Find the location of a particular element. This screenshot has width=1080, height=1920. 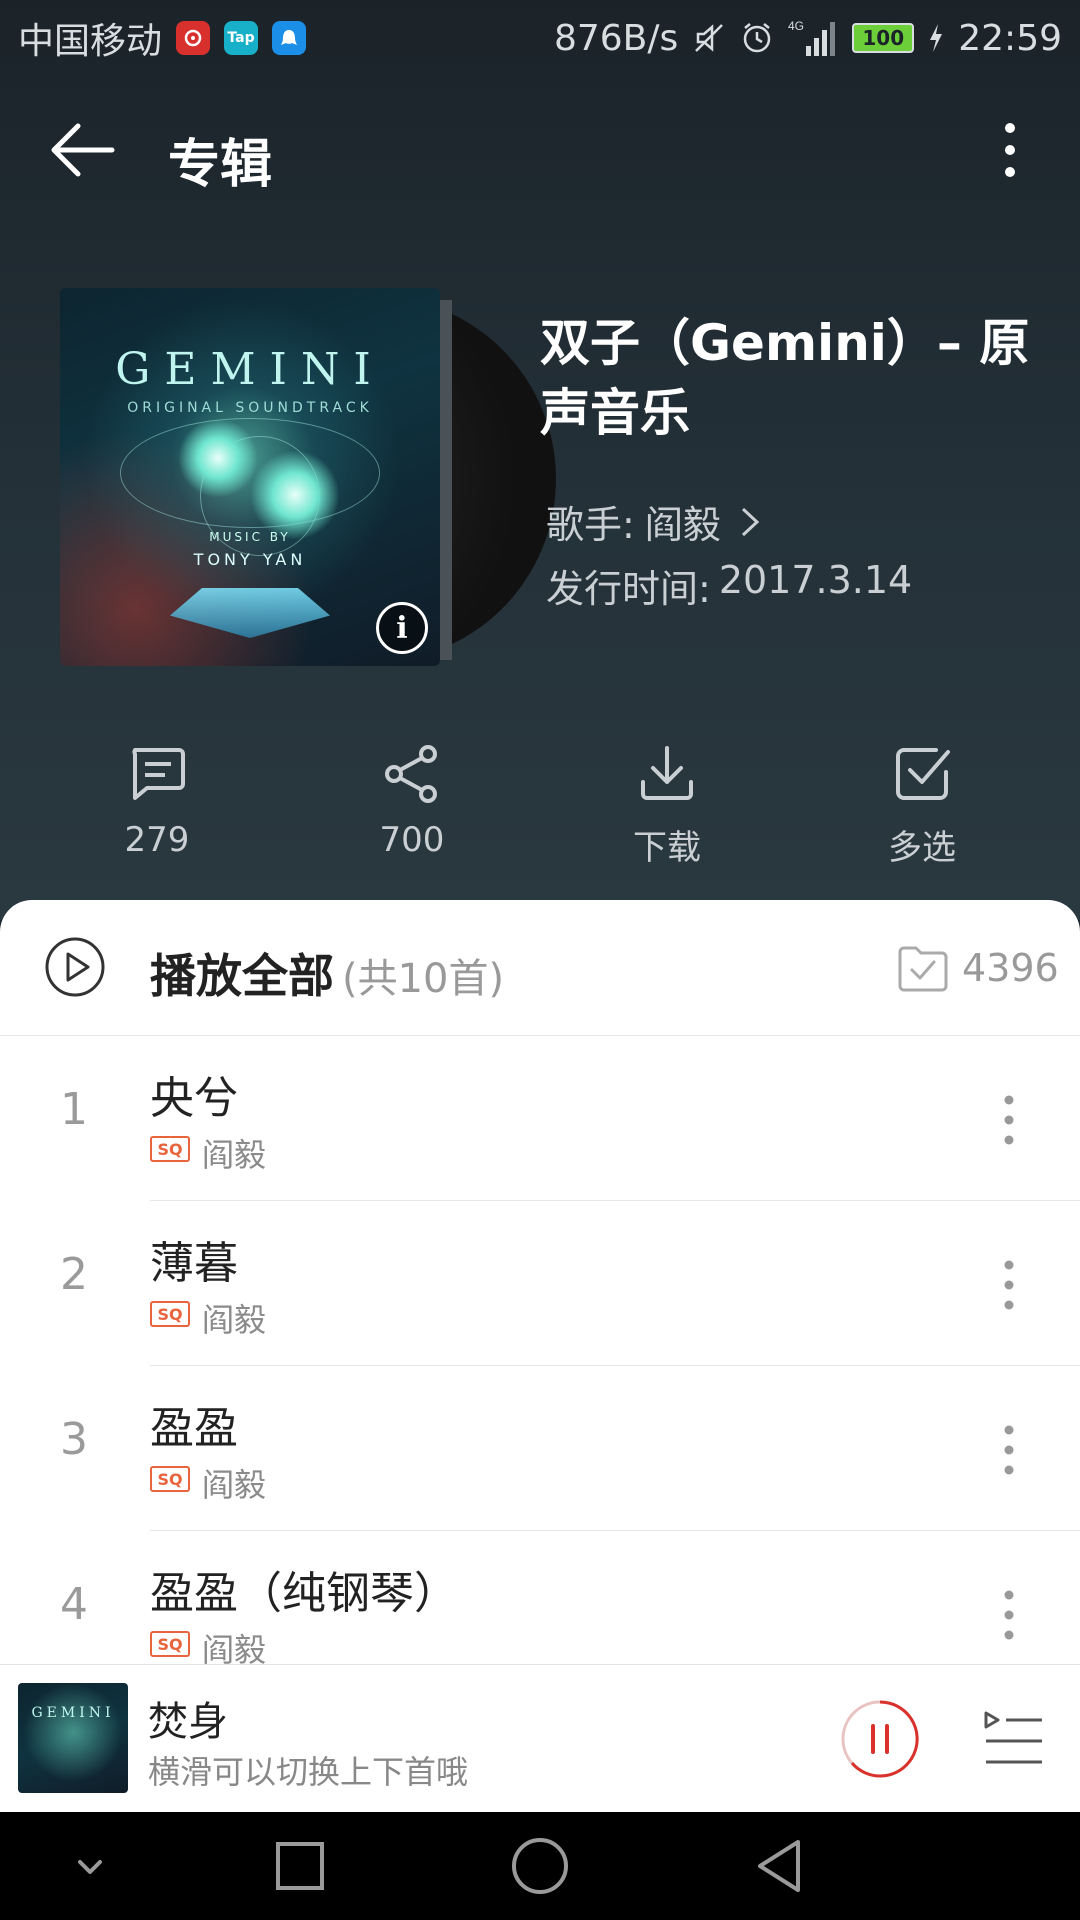

download-label: 下载 is located at coordinates (667, 848).